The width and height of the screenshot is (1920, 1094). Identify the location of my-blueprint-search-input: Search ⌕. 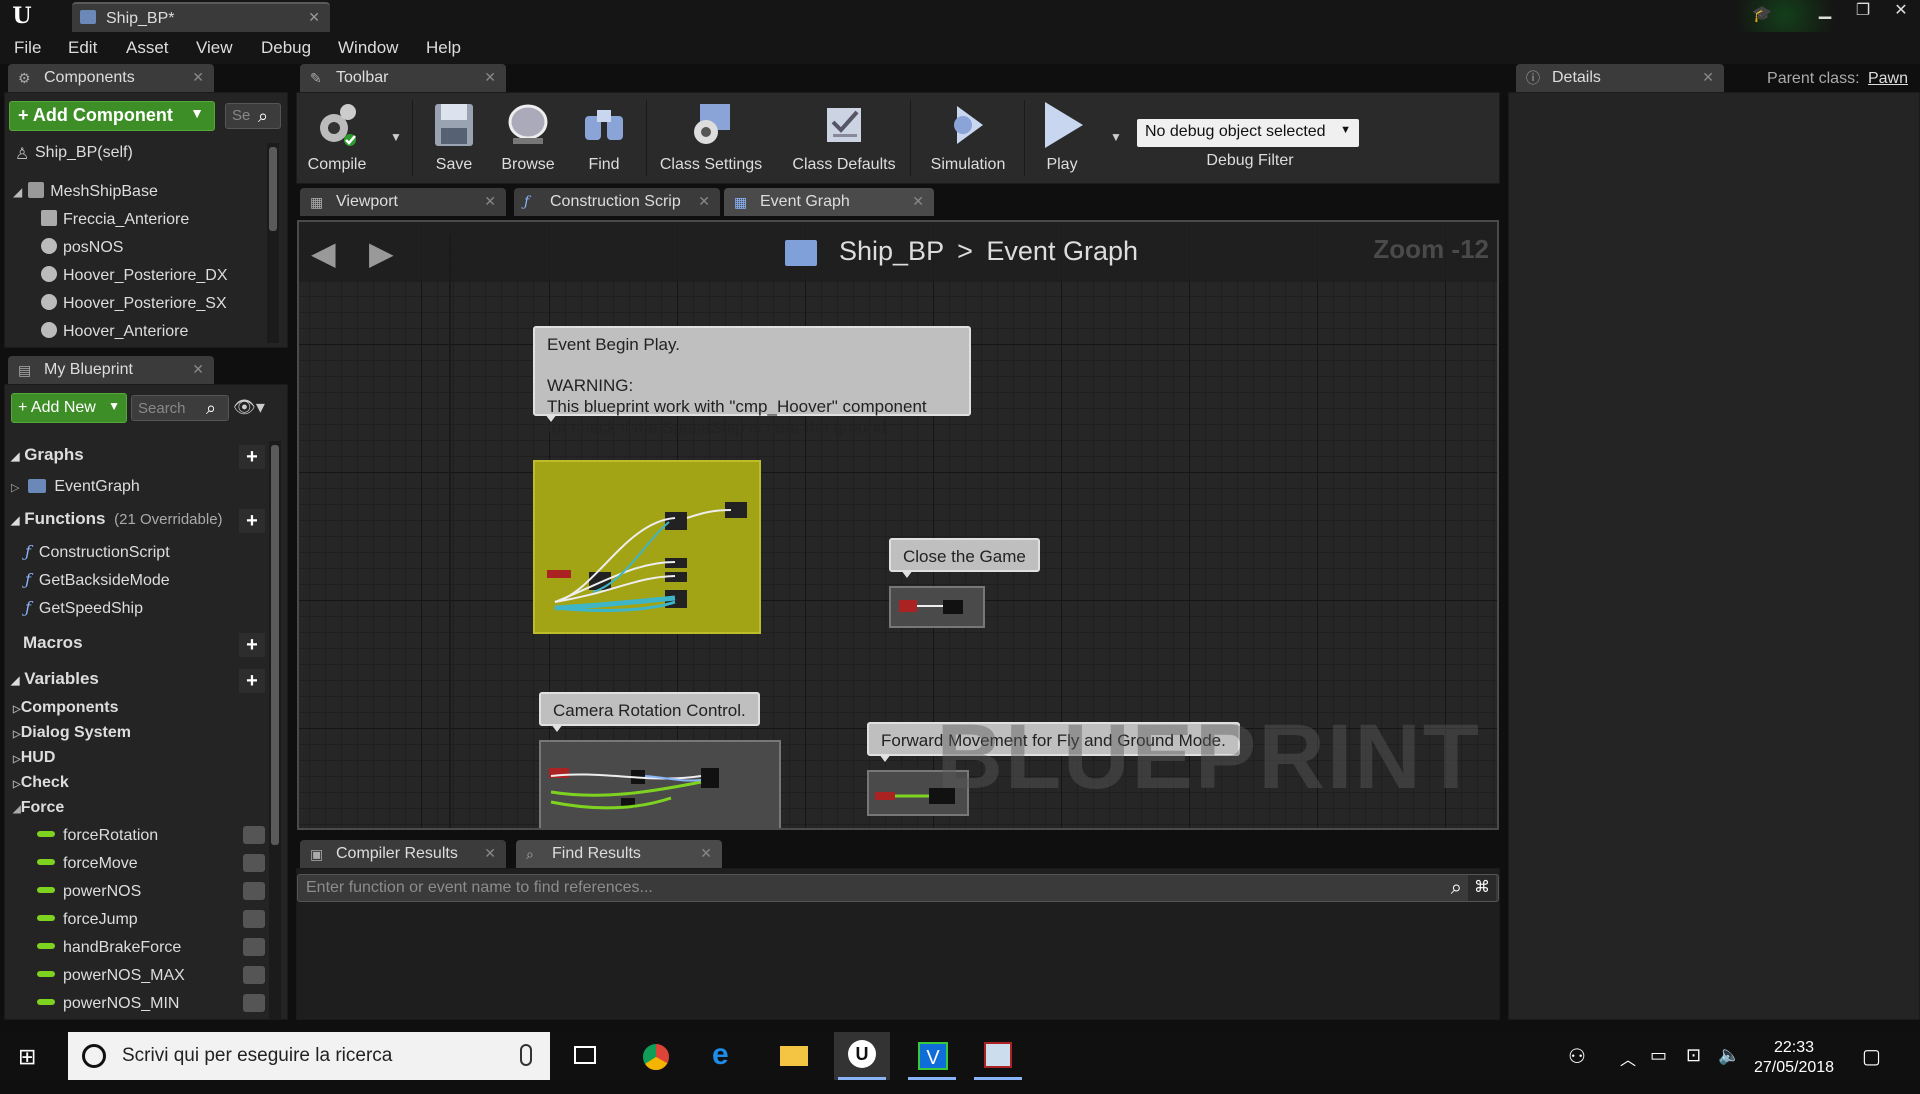
(180, 408).